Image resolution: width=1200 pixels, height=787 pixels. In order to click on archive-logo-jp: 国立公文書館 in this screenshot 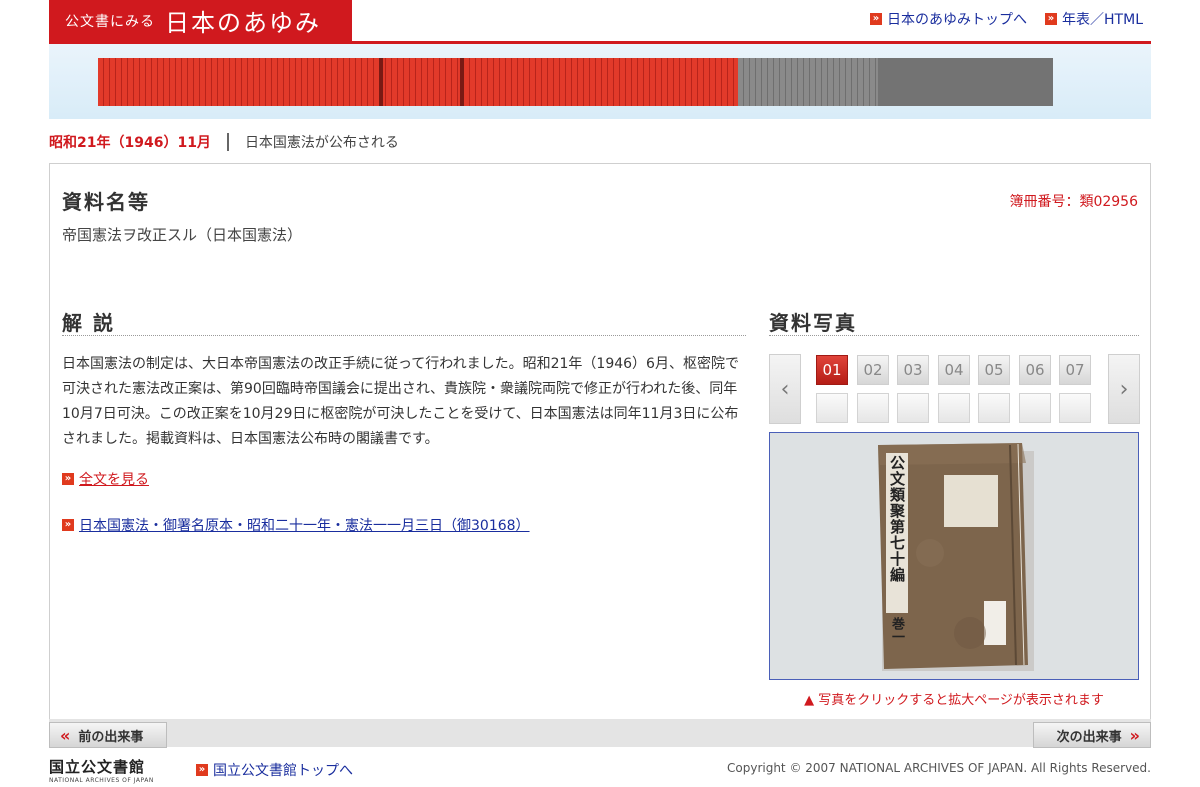, I will do `click(97, 767)`.